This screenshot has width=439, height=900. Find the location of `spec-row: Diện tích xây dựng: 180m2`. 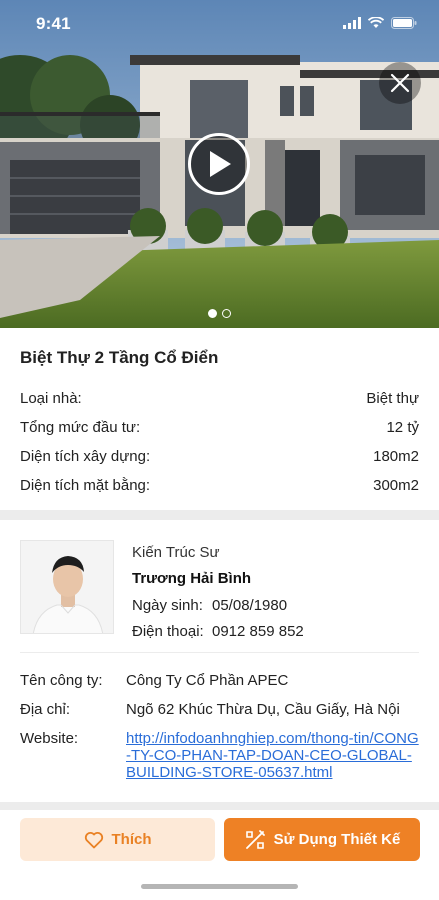

spec-row: Diện tích xây dựng: 180m2 is located at coordinates (219, 456).